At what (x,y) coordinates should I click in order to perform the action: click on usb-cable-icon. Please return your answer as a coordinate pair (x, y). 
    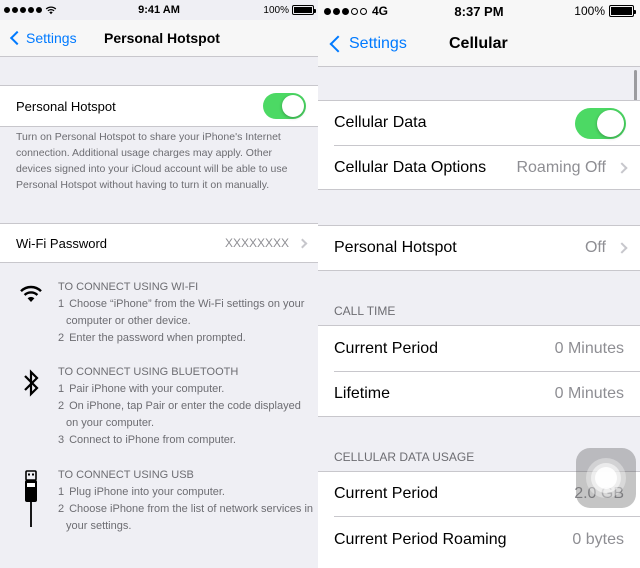
    Looking at the image, I should click on (31, 498).